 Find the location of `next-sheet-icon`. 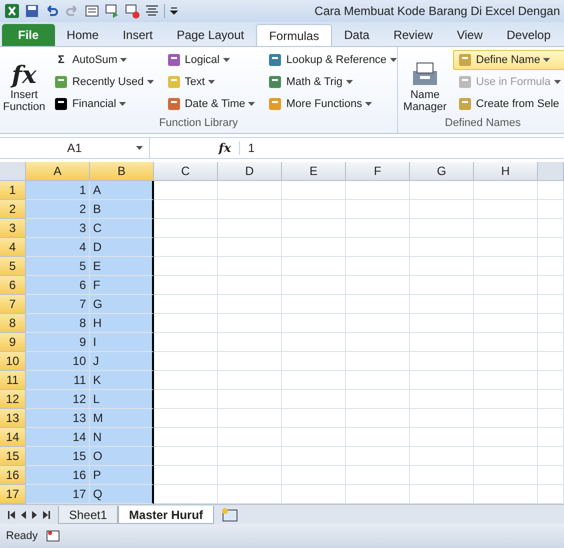

next-sheet-icon is located at coordinates (34, 515).